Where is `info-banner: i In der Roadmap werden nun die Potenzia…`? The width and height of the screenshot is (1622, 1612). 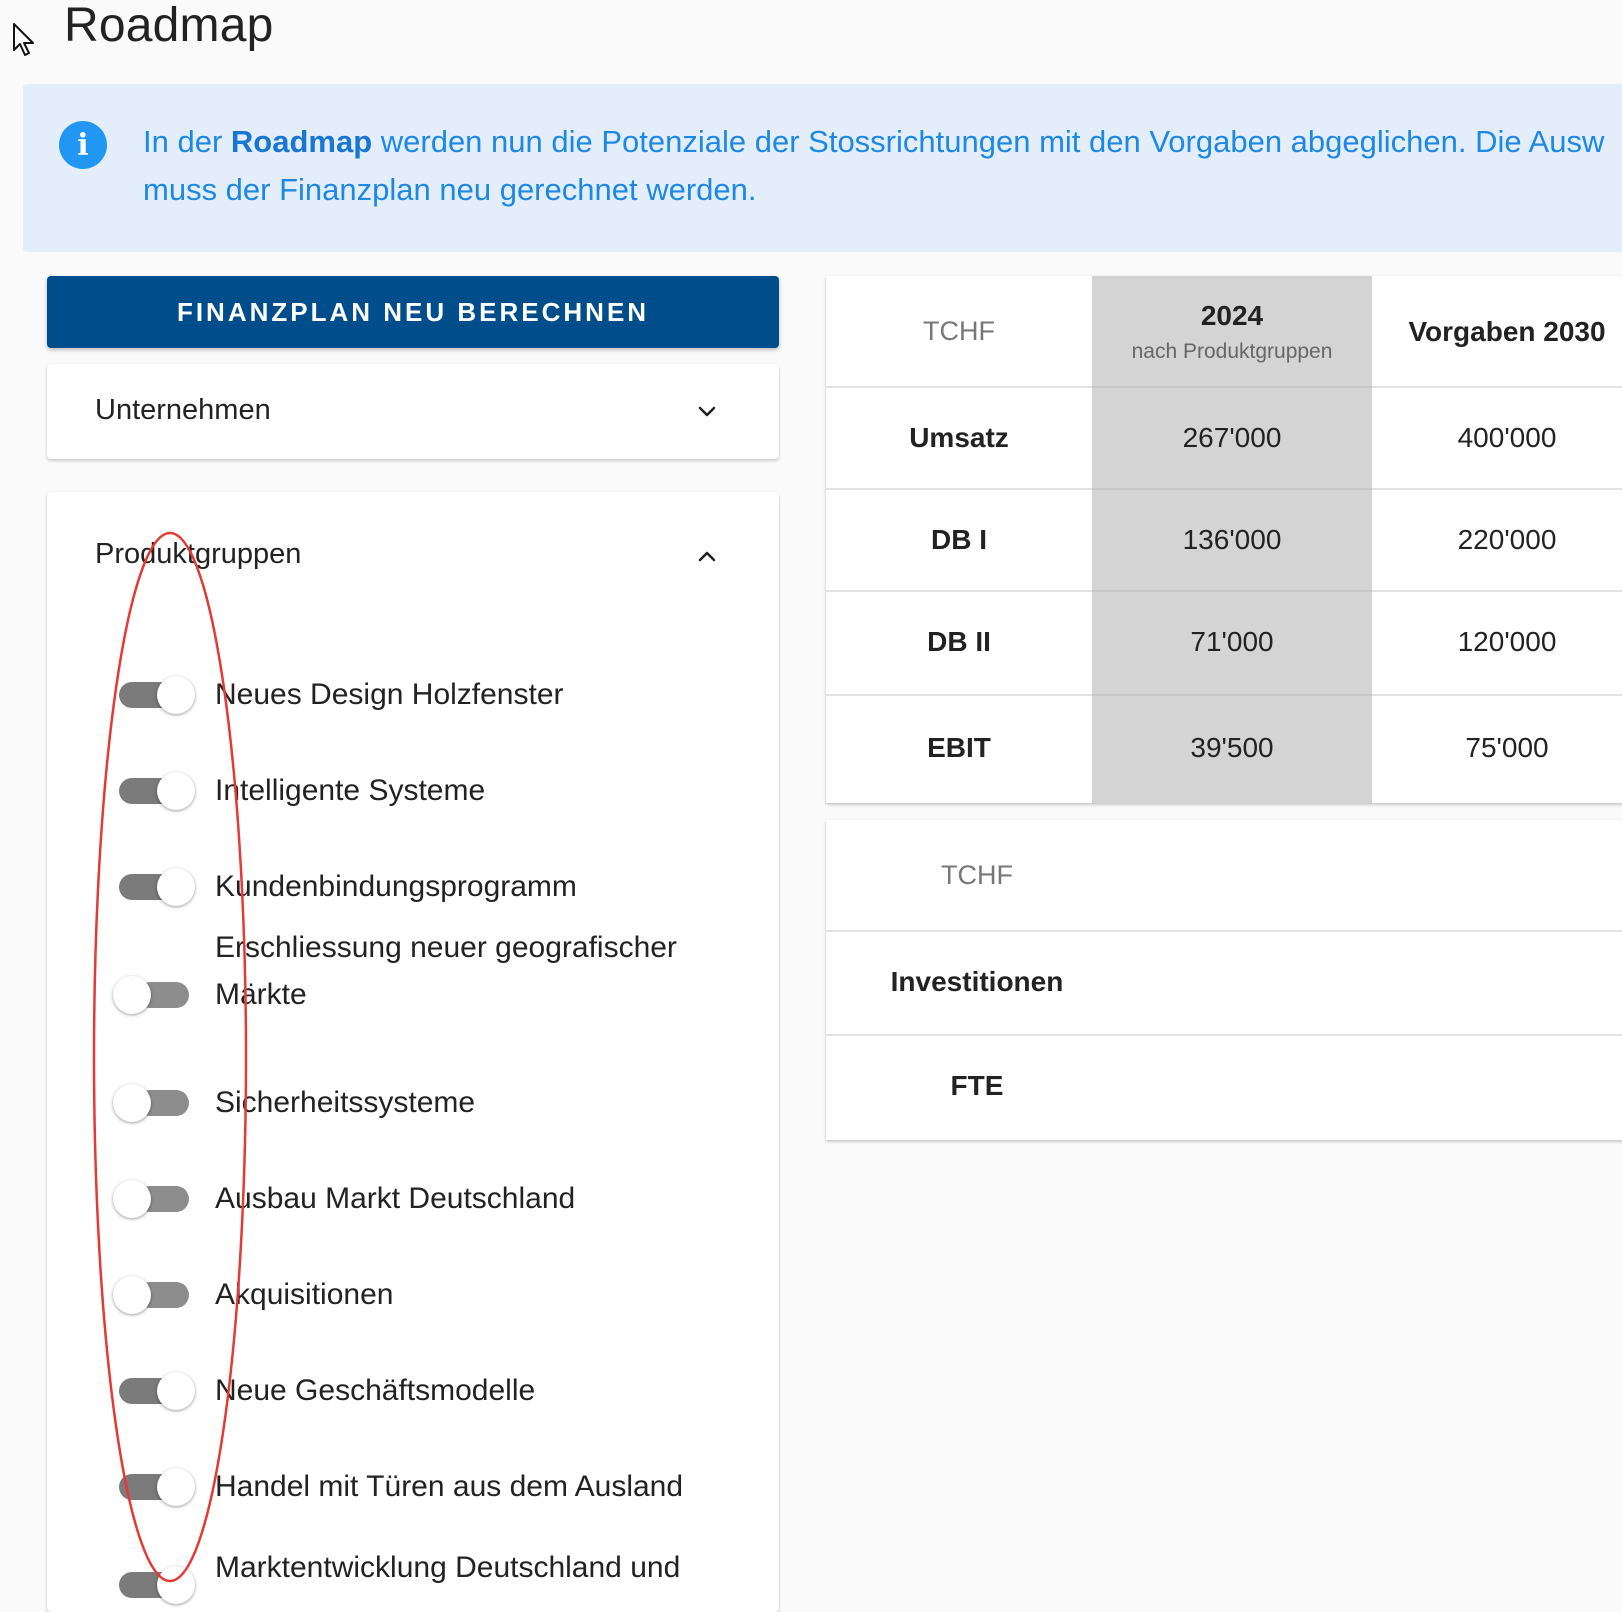
info-banner: i In der Roadmap werden nun die Potenzia… is located at coordinates (822, 168).